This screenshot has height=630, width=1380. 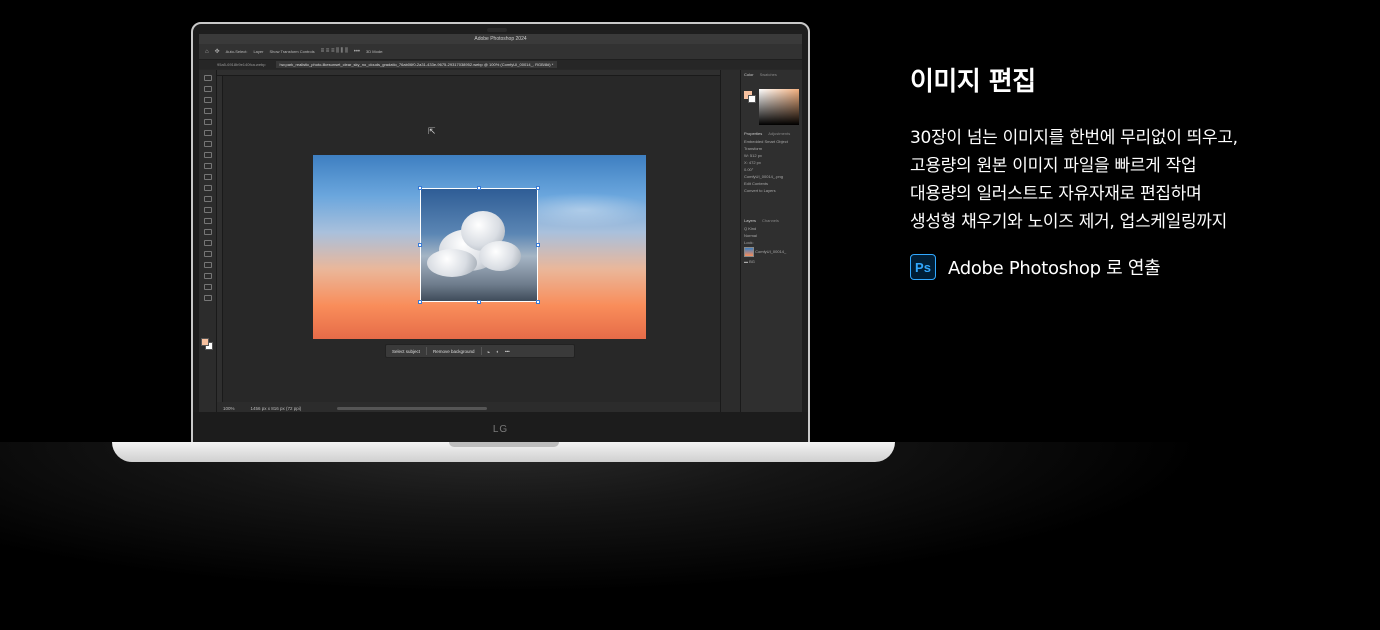 What do you see at coordinates (207, 166) in the screenshot?
I see `brush-icon` at bounding box center [207, 166].